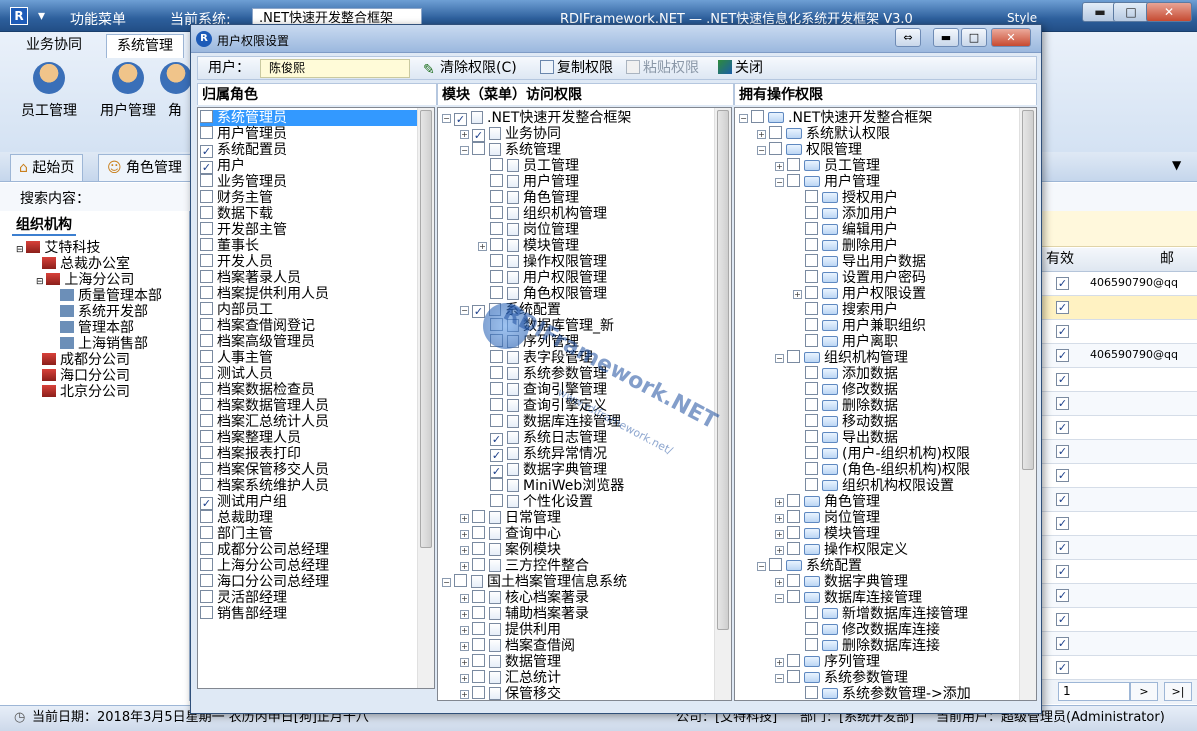 This screenshot has width=1197, height=731. Describe the element at coordinates (1178, 691) in the screenshot. I see `last-page-button: >|` at that location.